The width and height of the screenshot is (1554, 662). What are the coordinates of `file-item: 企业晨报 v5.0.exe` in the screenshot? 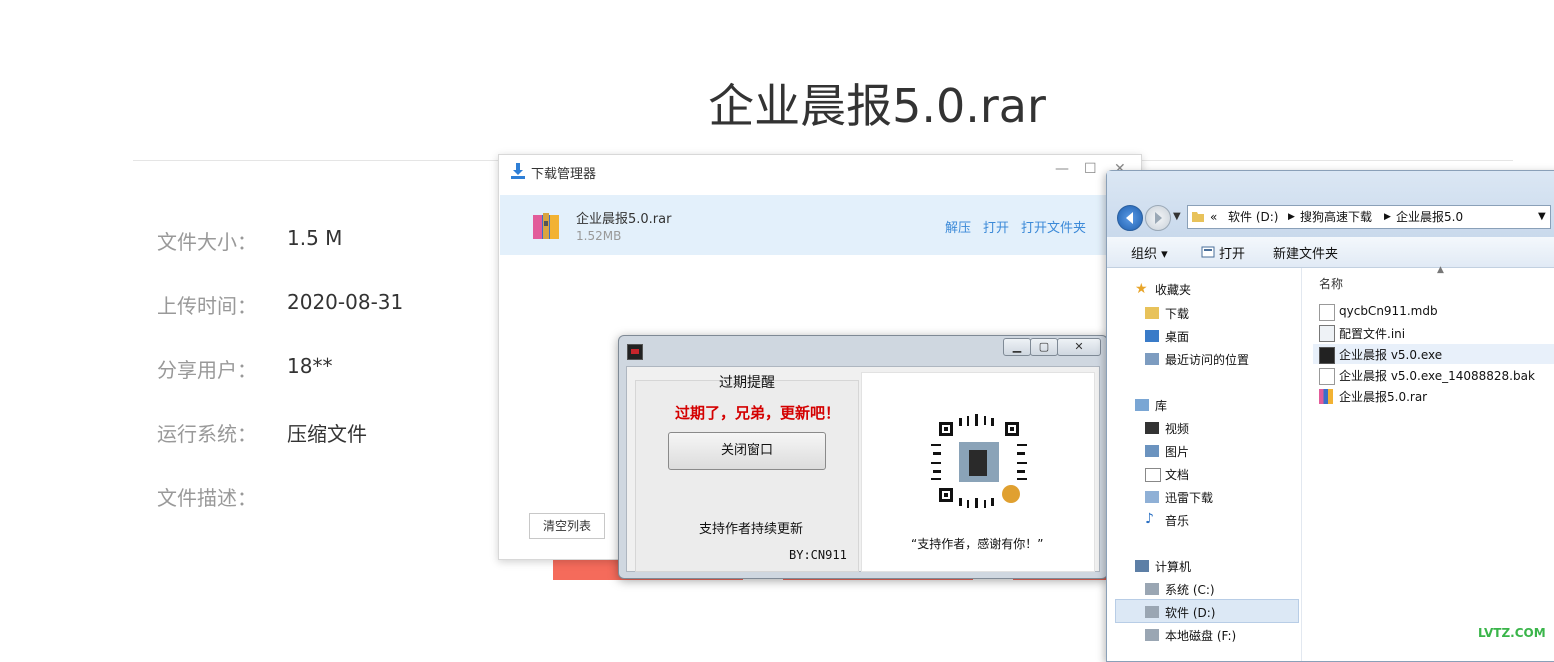 It's located at (1390, 354).